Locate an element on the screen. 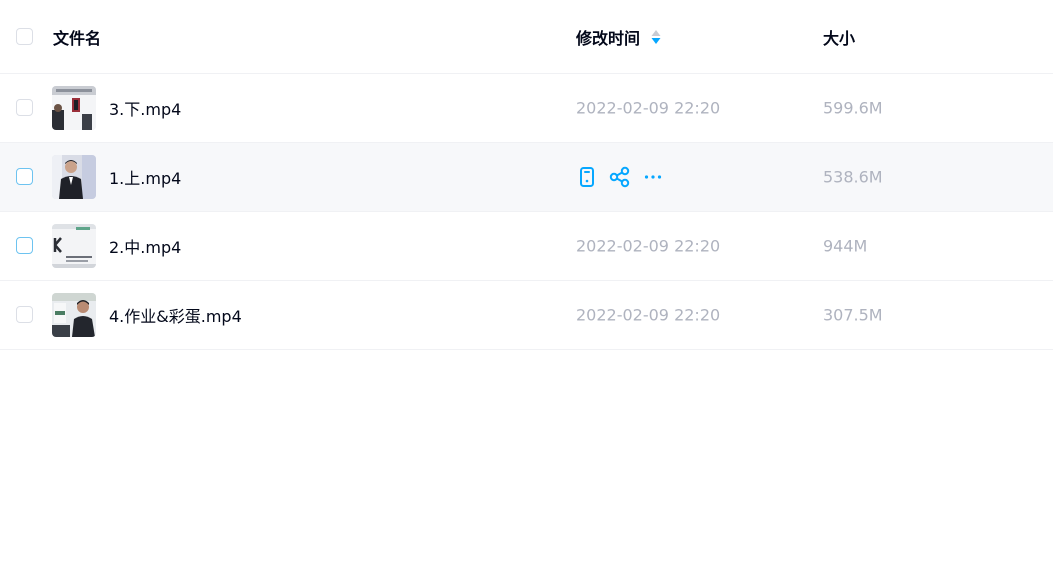  file-size: 307.5M is located at coordinates (853, 315).